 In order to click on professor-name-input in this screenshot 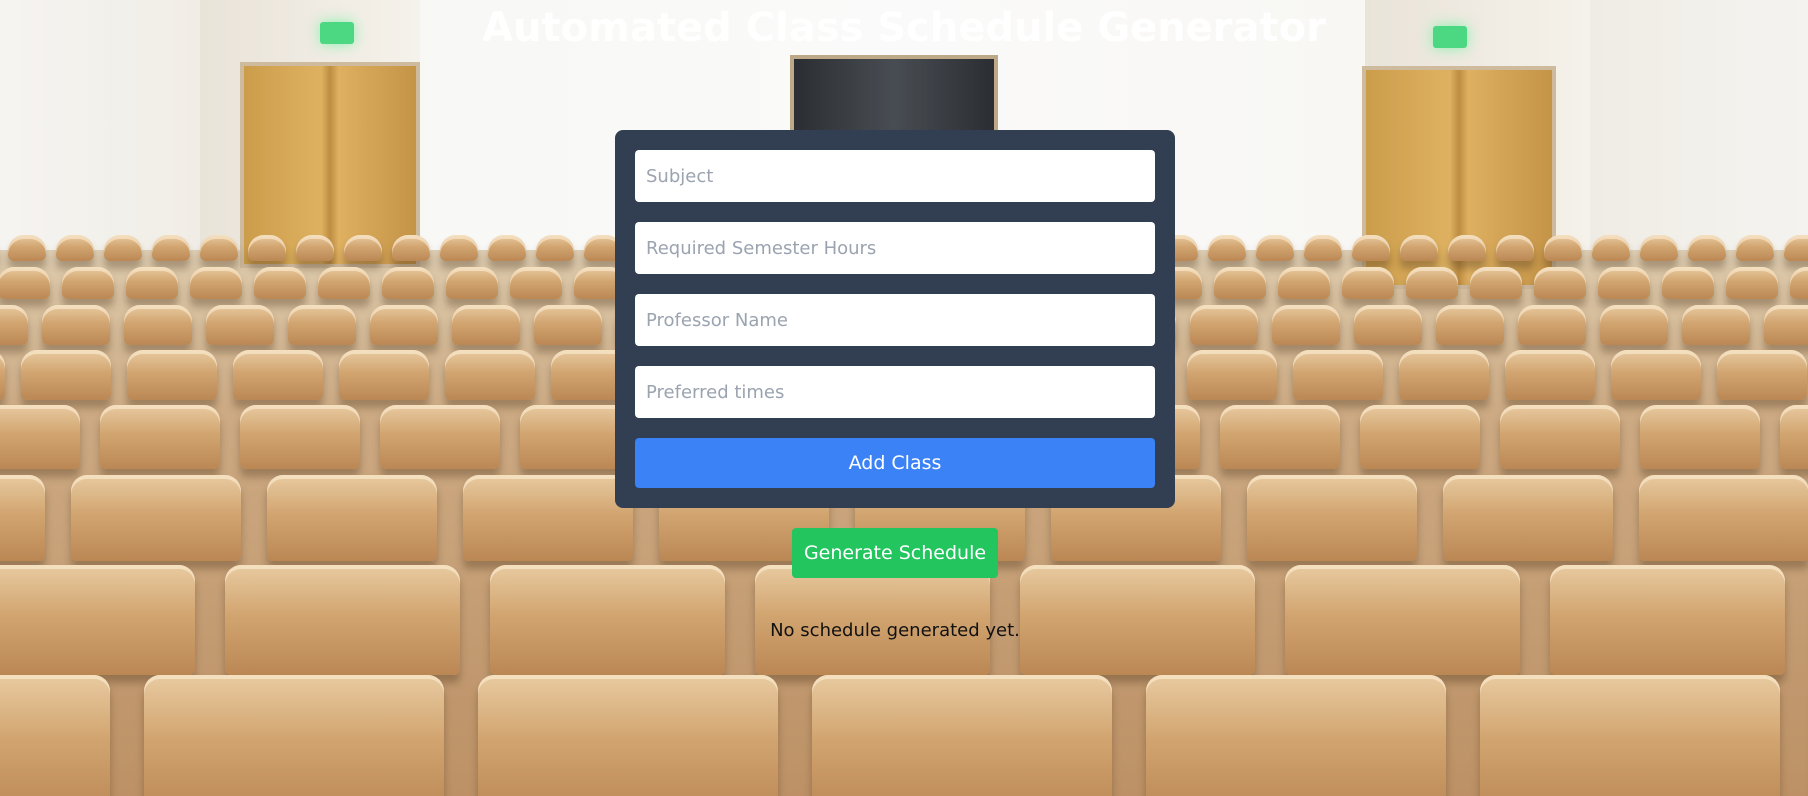, I will do `click(895, 320)`.